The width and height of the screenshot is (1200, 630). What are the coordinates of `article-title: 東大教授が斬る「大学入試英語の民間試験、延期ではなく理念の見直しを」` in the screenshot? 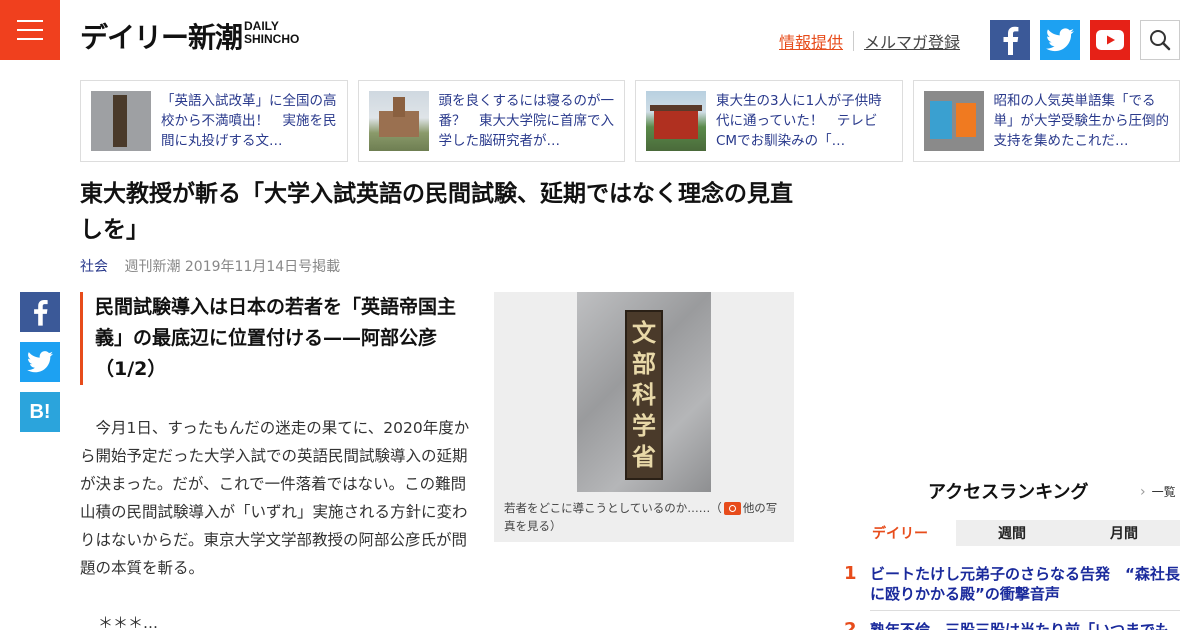 It's located at (436, 212).